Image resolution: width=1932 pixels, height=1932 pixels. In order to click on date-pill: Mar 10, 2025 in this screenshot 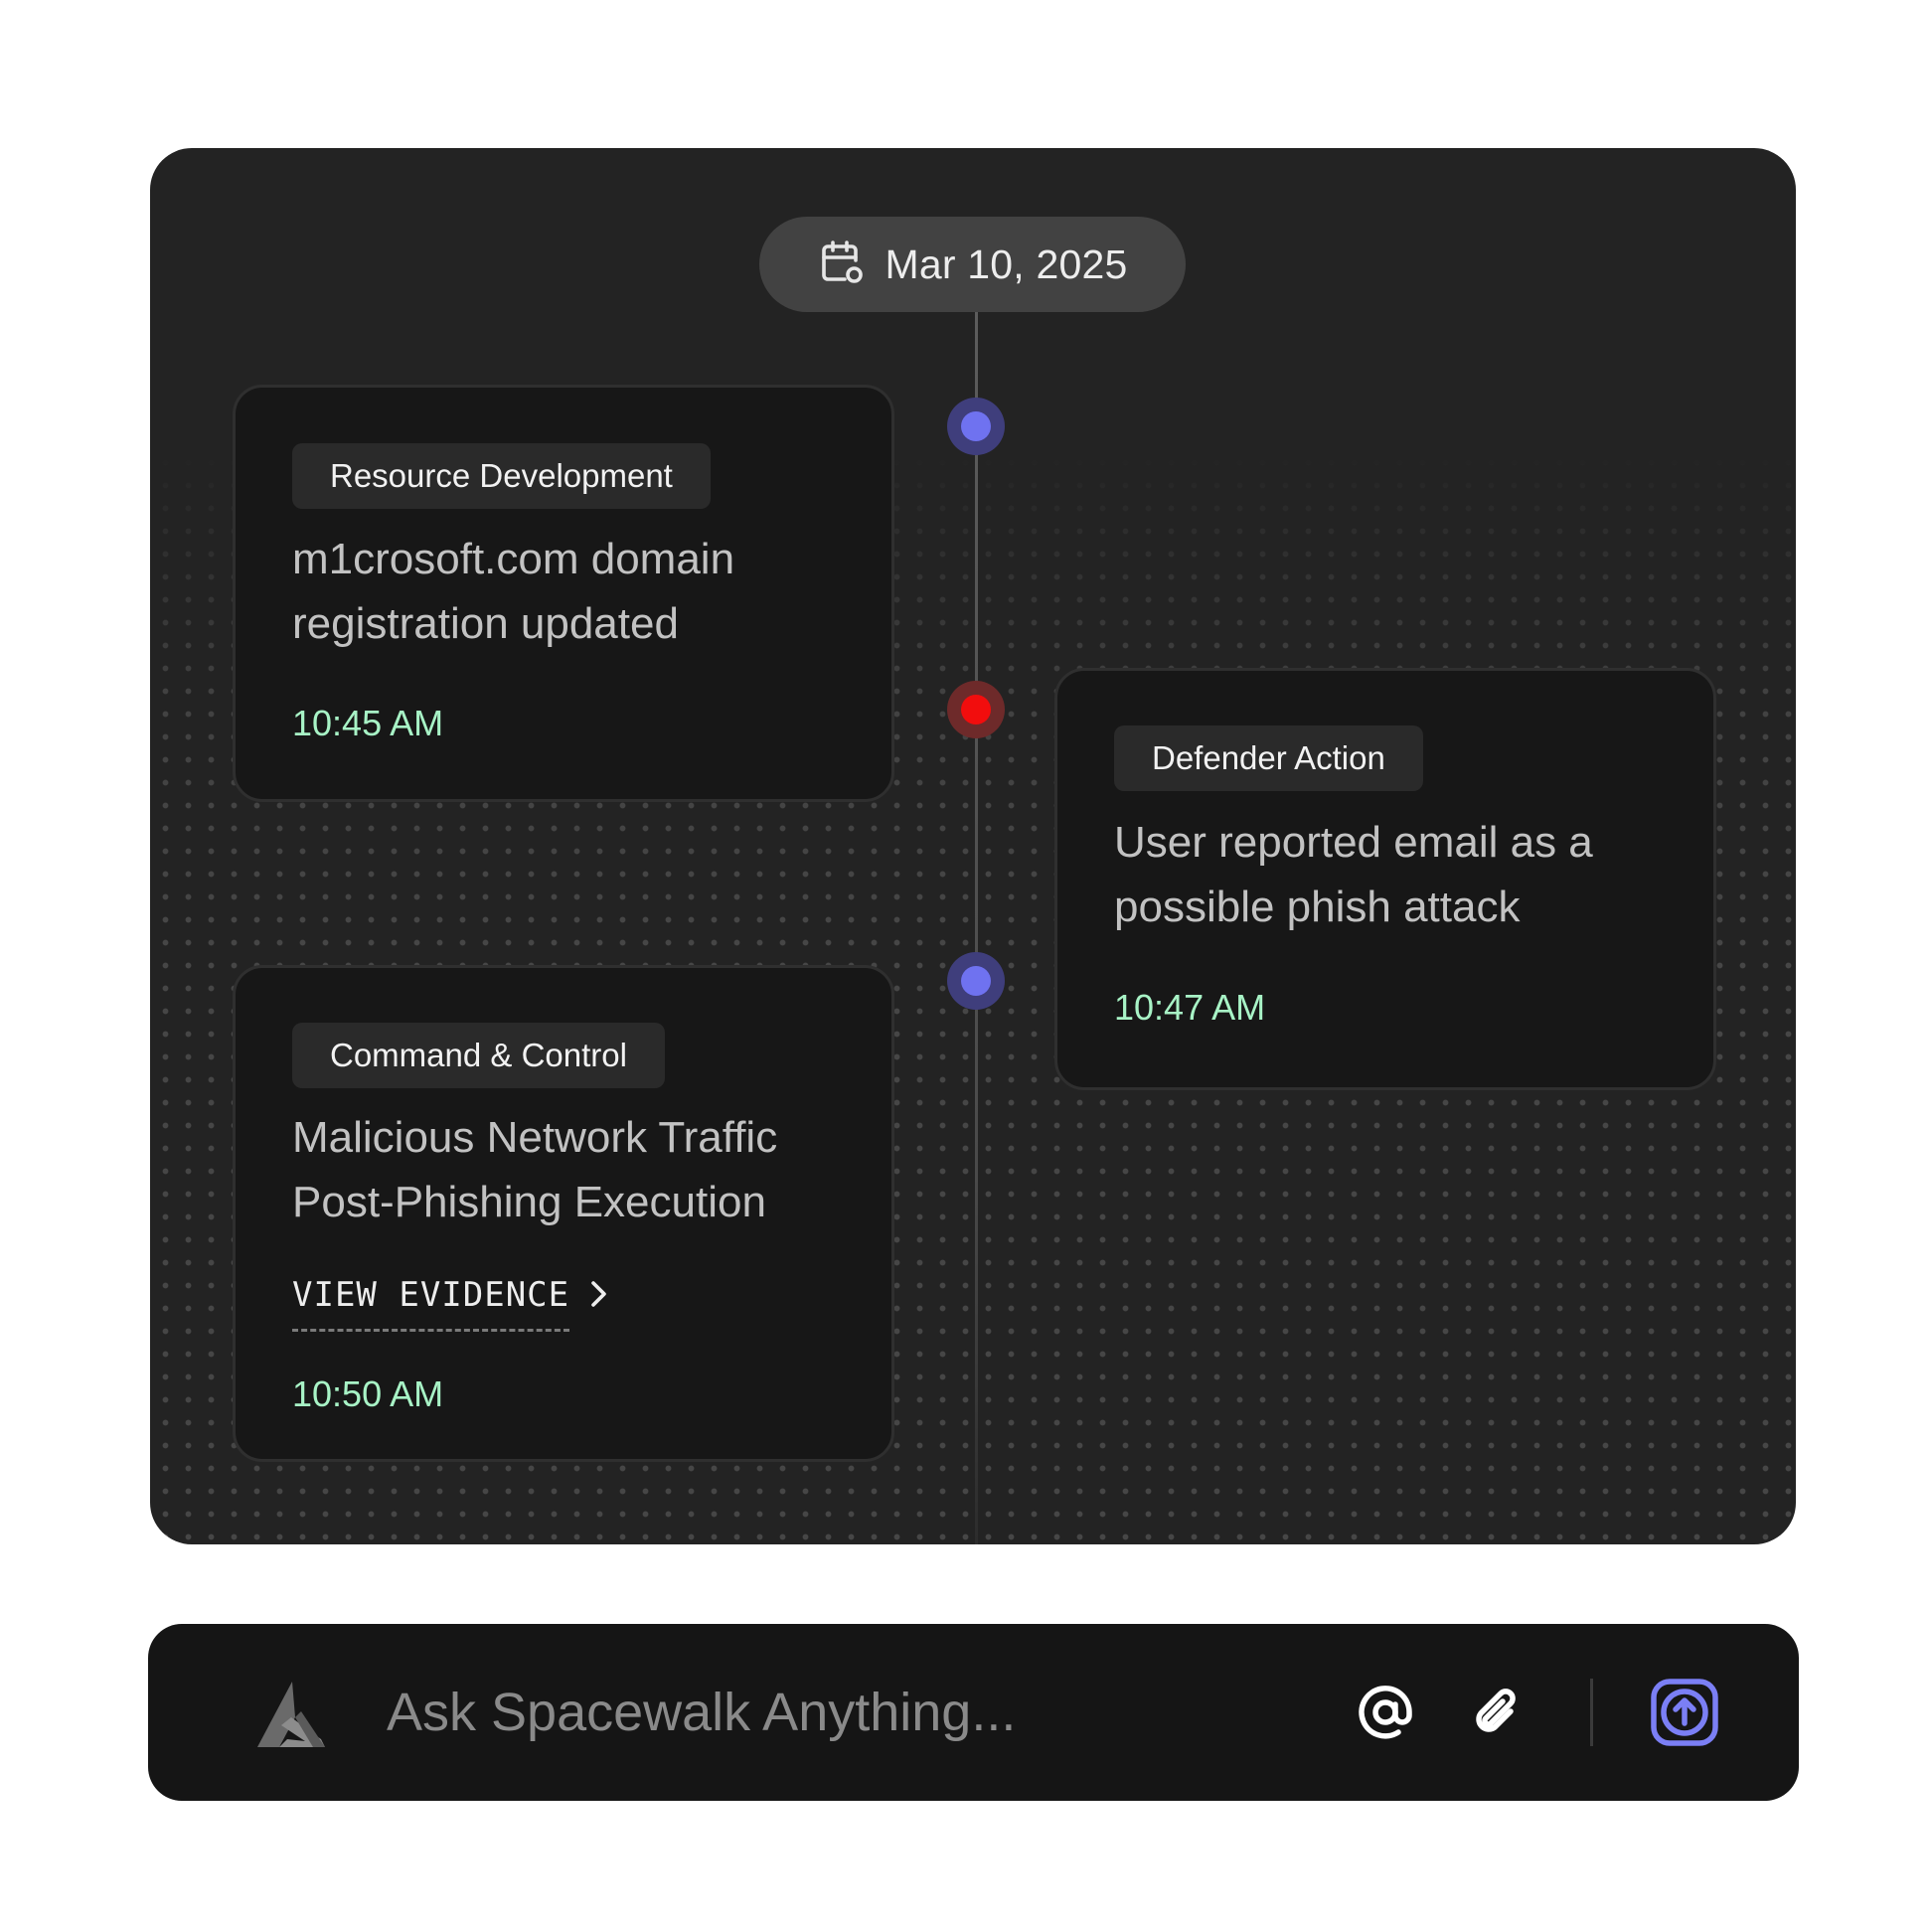, I will do `click(972, 264)`.